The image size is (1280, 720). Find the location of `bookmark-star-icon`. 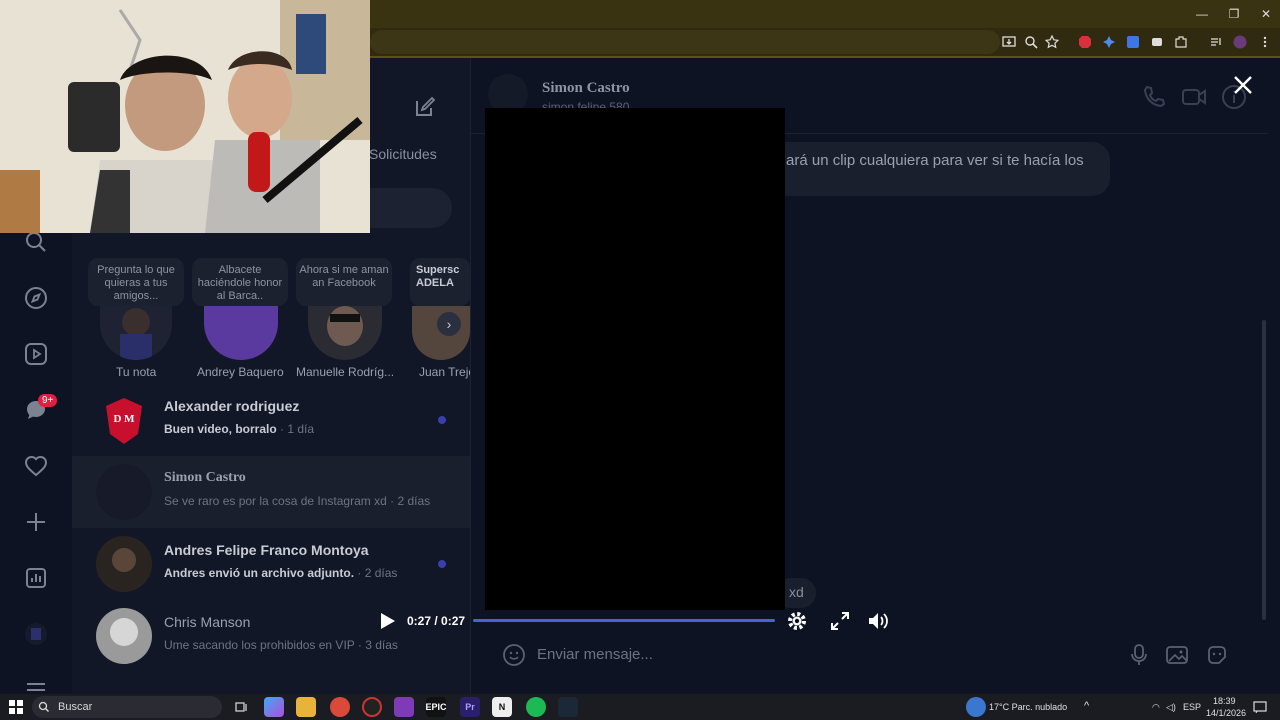

bookmark-star-icon is located at coordinates (1052, 42).